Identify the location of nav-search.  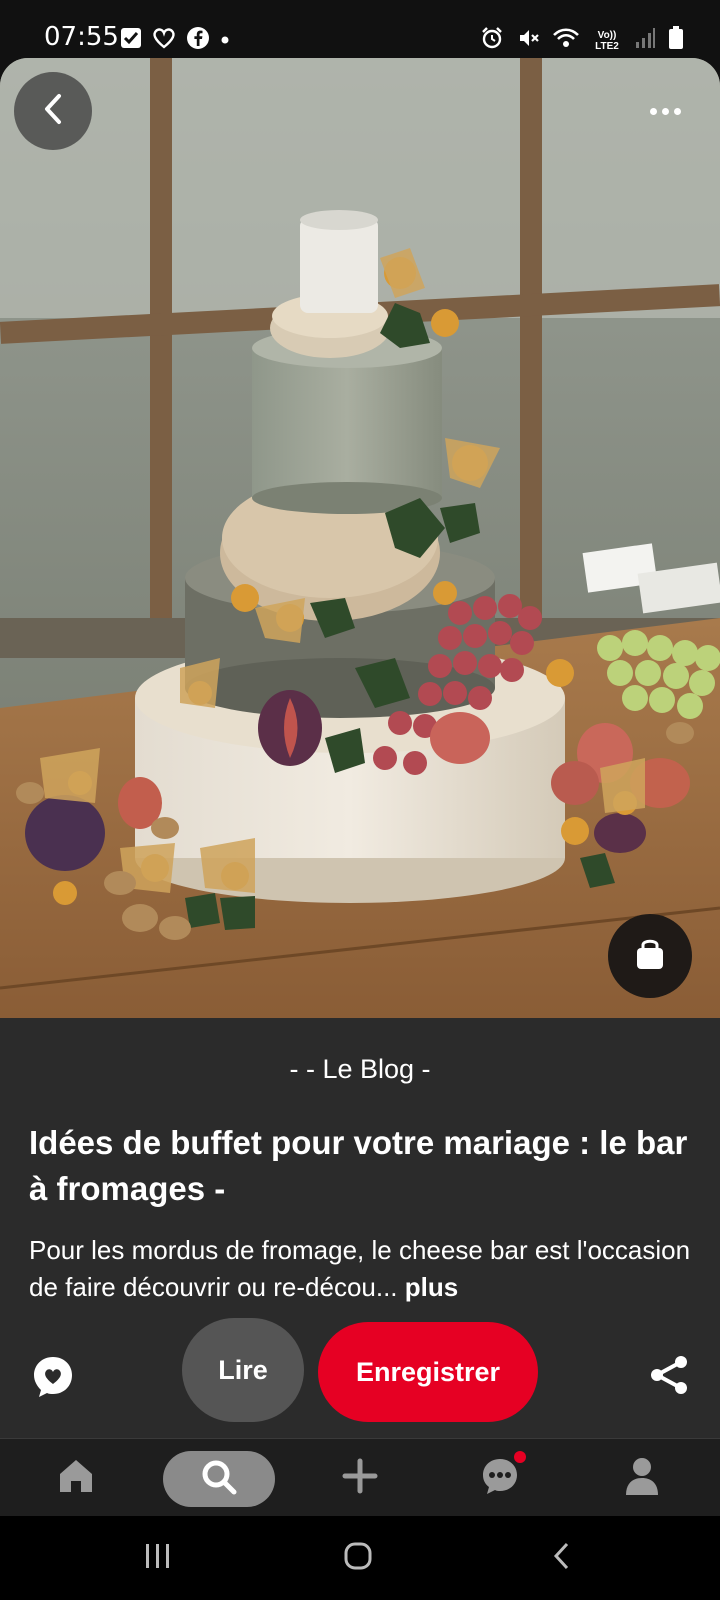
(219, 1479).